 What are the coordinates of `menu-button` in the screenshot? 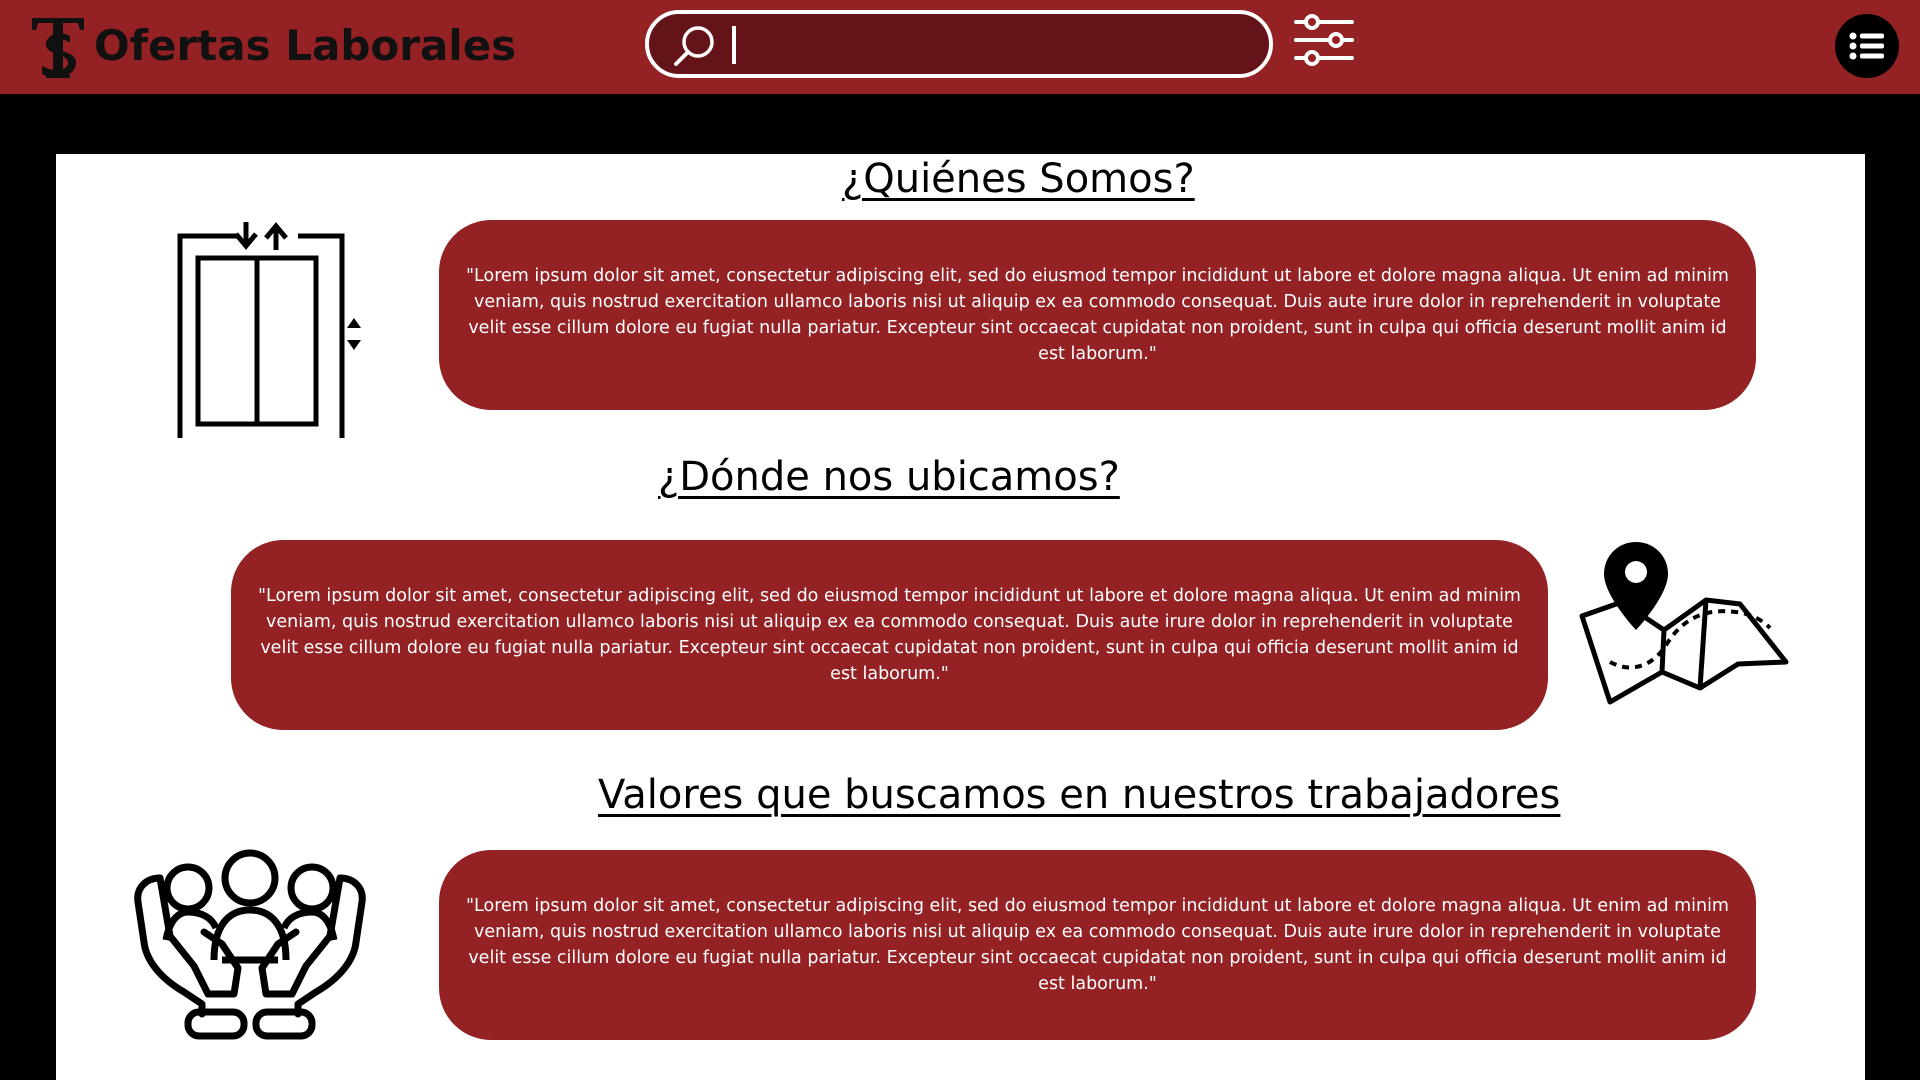 It's located at (1867, 46).